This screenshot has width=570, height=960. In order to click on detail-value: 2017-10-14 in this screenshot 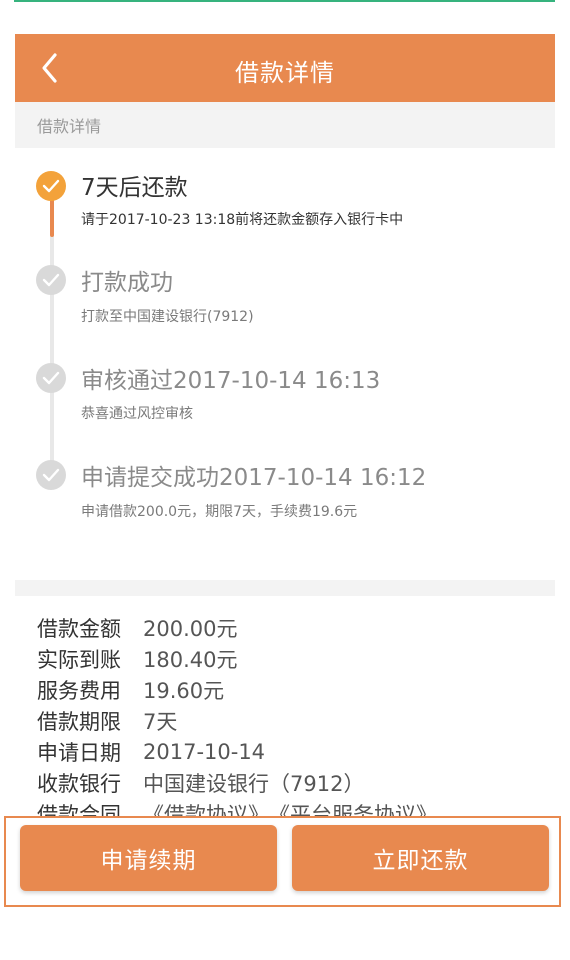, I will do `click(204, 751)`.